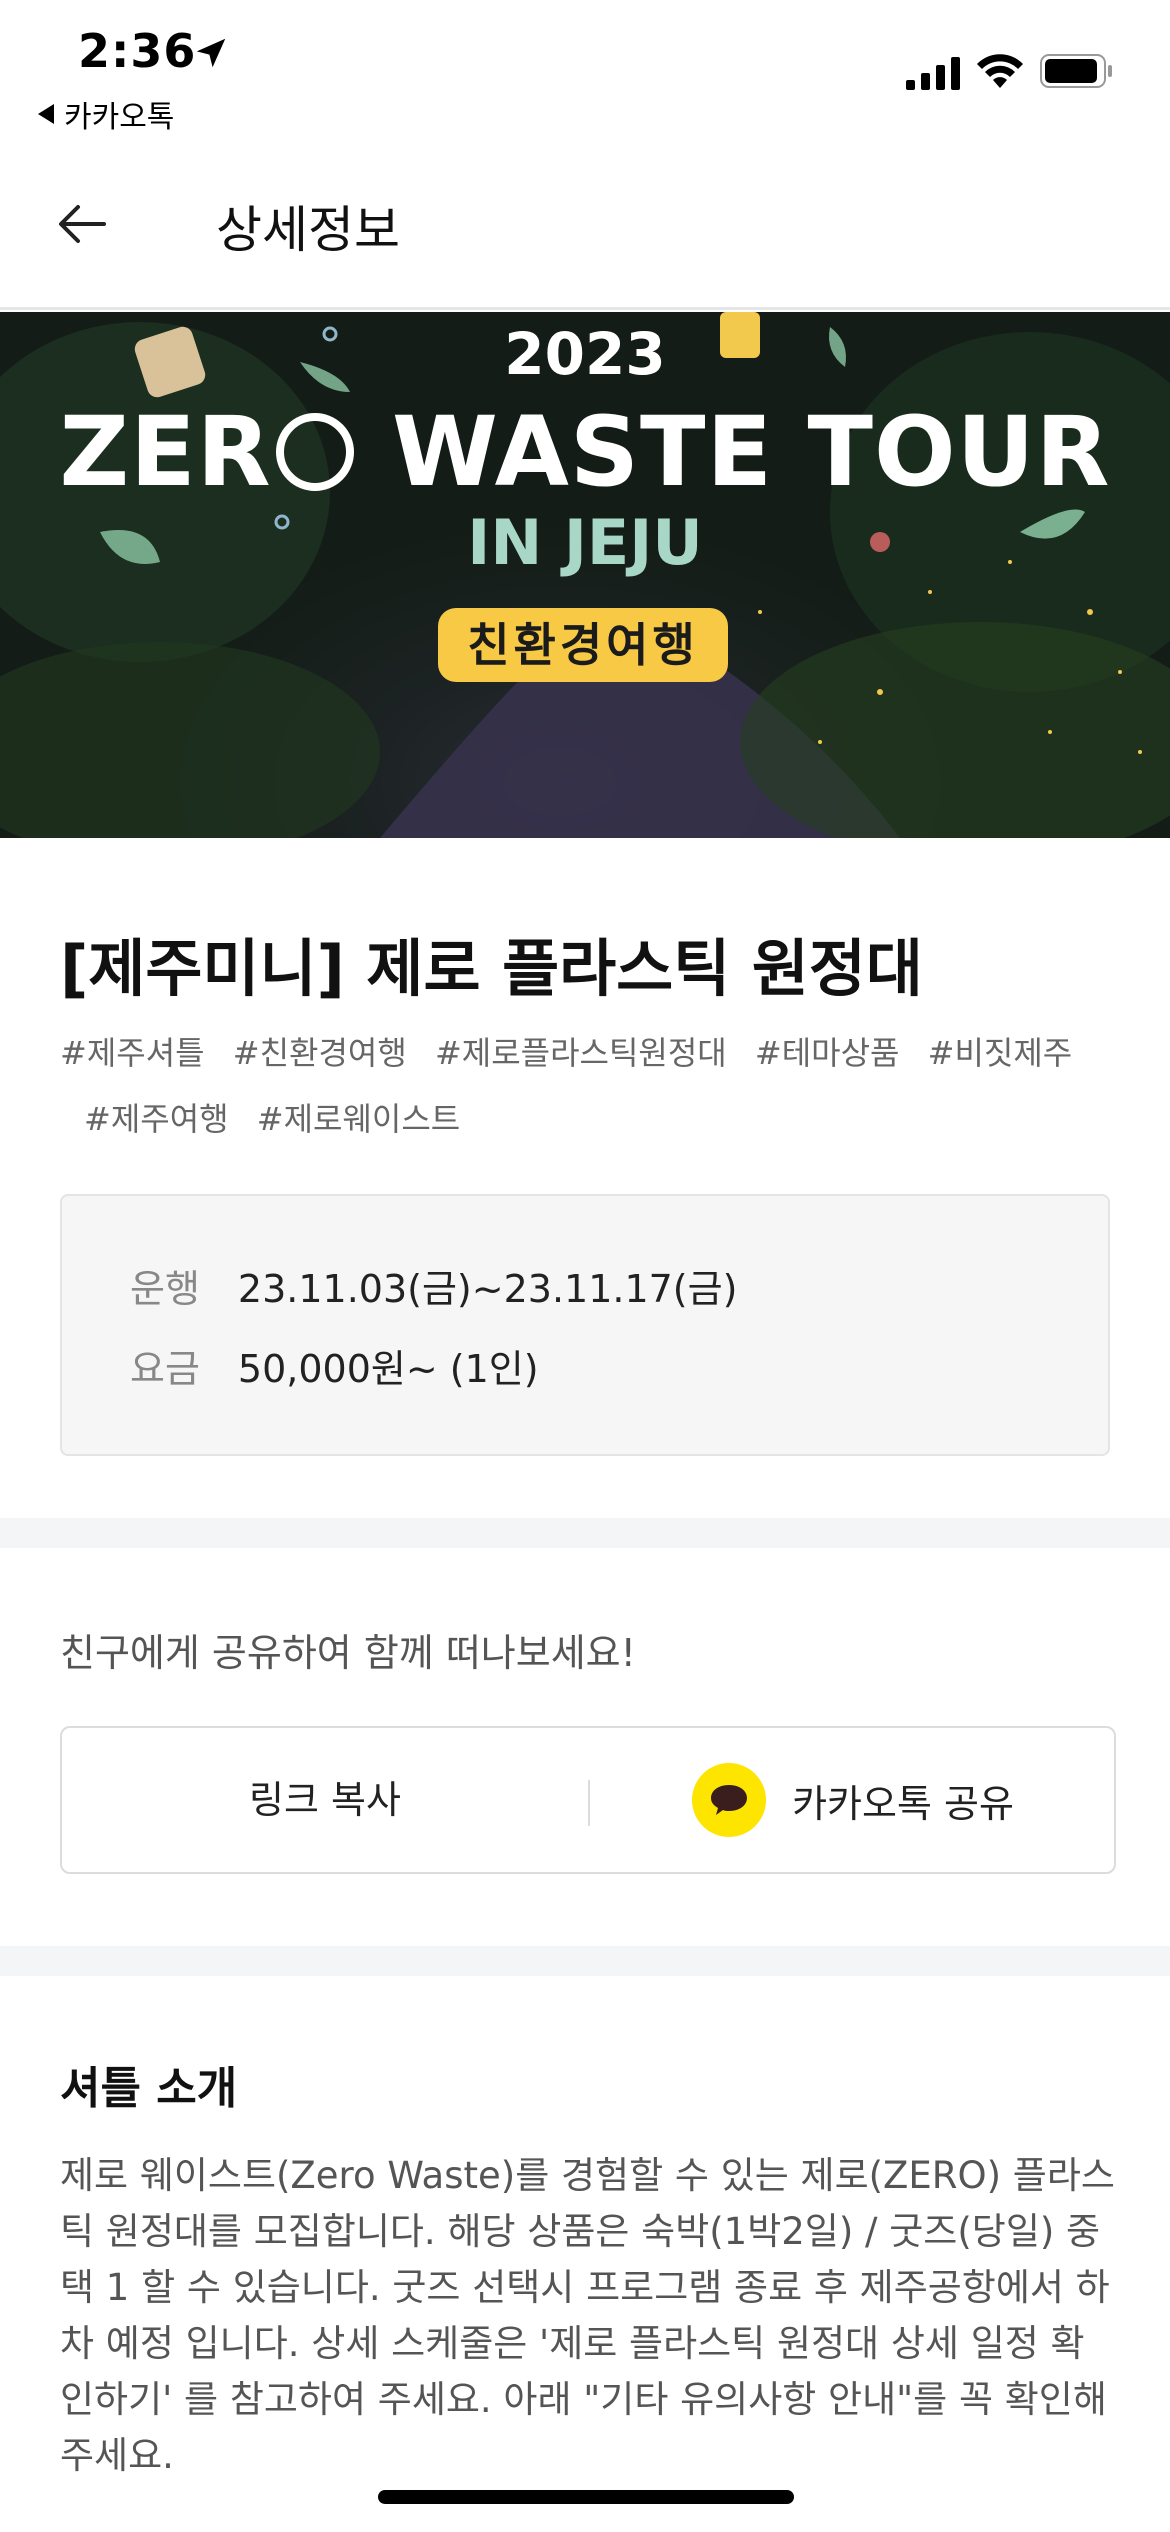  Describe the element at coordinates (325, 1800) in the screenshot. I see `copy-link-button: 링크 복사` at that location.